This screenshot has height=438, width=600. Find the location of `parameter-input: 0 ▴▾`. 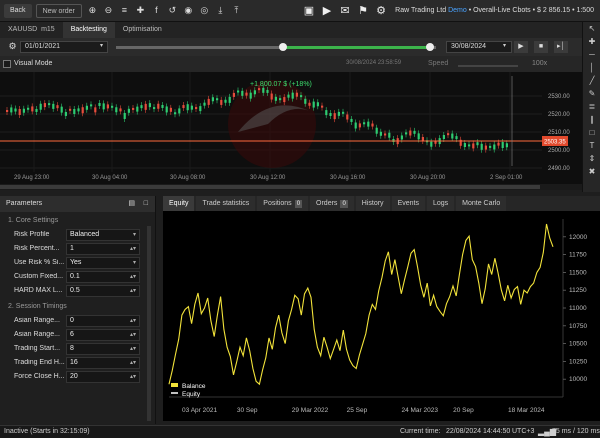

parameter-input: 0 ▴▾ is located at coordinates (103, 321).